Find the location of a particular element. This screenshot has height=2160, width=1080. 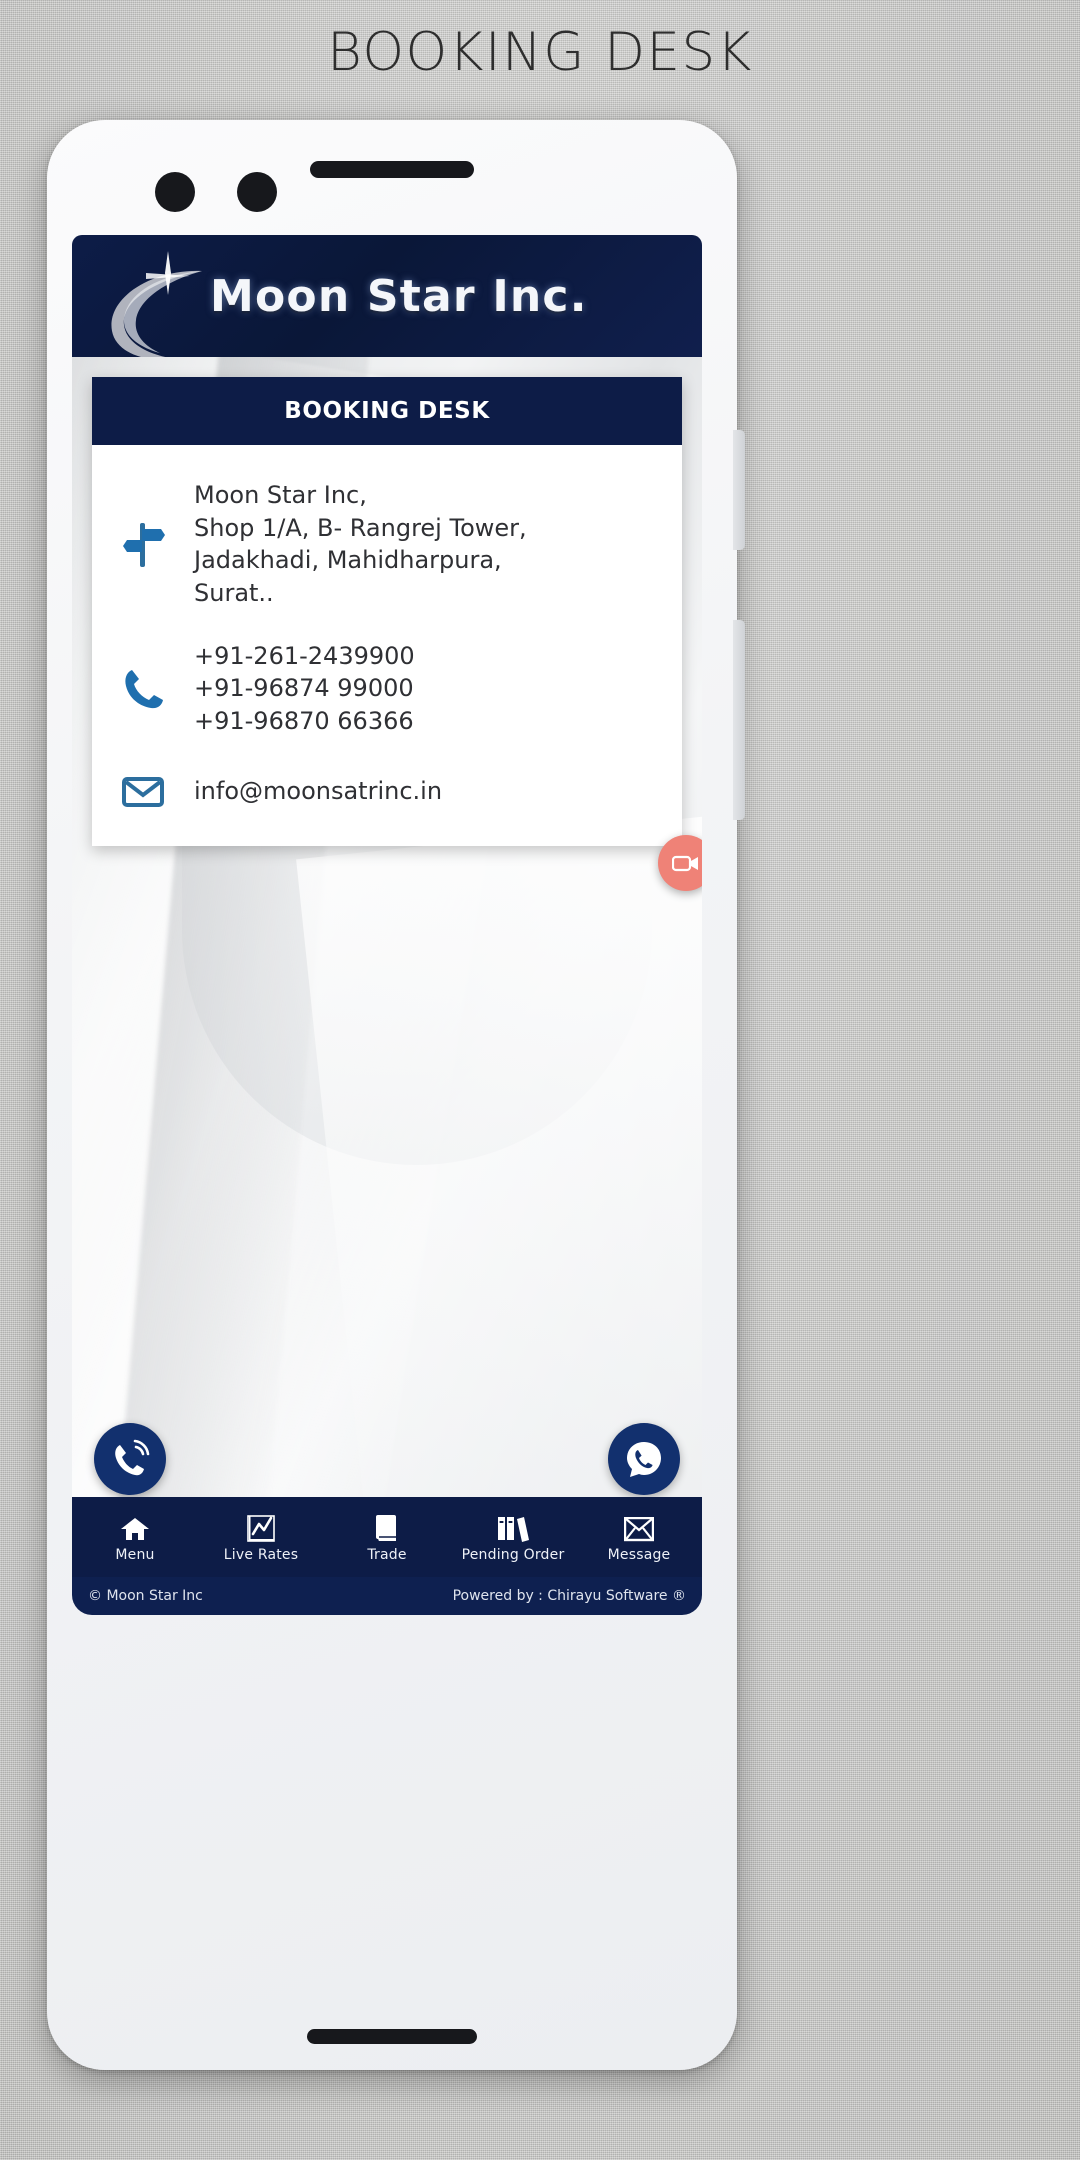

volume-button is located at coordinates (739, 490).